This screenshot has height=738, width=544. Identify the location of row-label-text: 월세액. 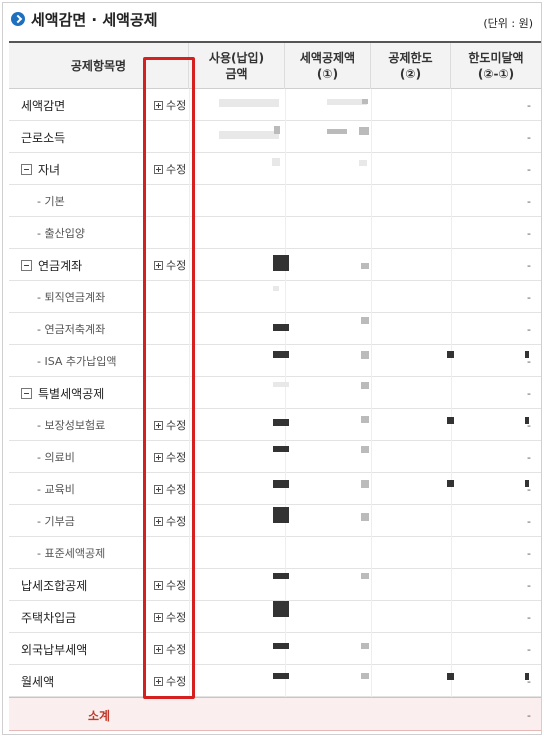
(38, 681).